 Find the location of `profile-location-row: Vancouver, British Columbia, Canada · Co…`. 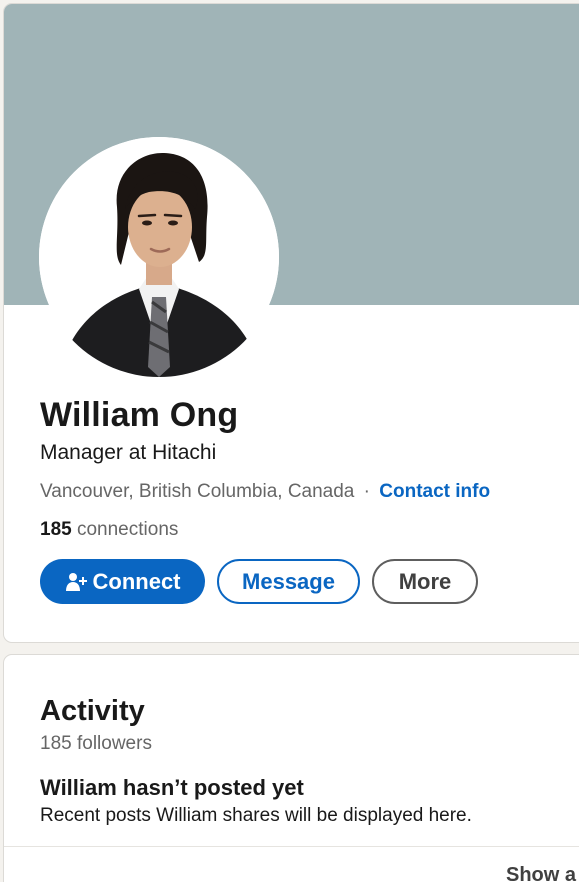

profile-location-row: Vancouver, British Columbia, Canada · Co… is located at coordinates (265, 492).